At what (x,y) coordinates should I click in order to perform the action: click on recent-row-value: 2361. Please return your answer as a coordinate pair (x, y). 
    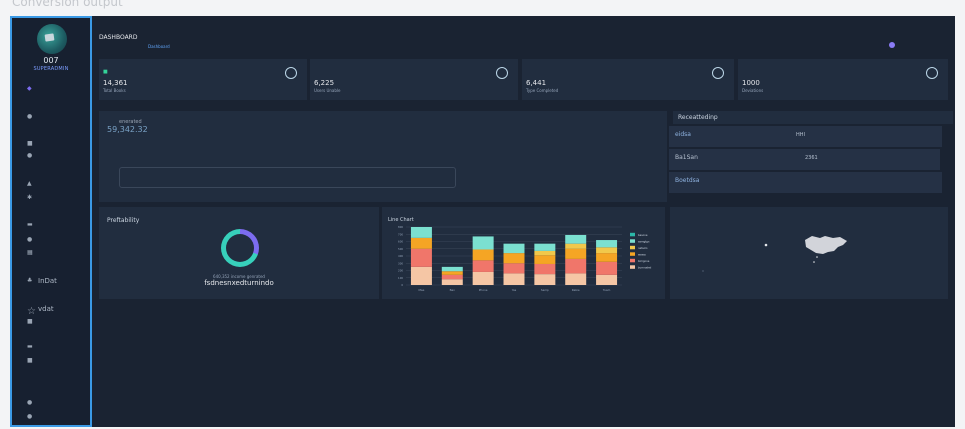
    Looking at the image, I should click on (811, 158).